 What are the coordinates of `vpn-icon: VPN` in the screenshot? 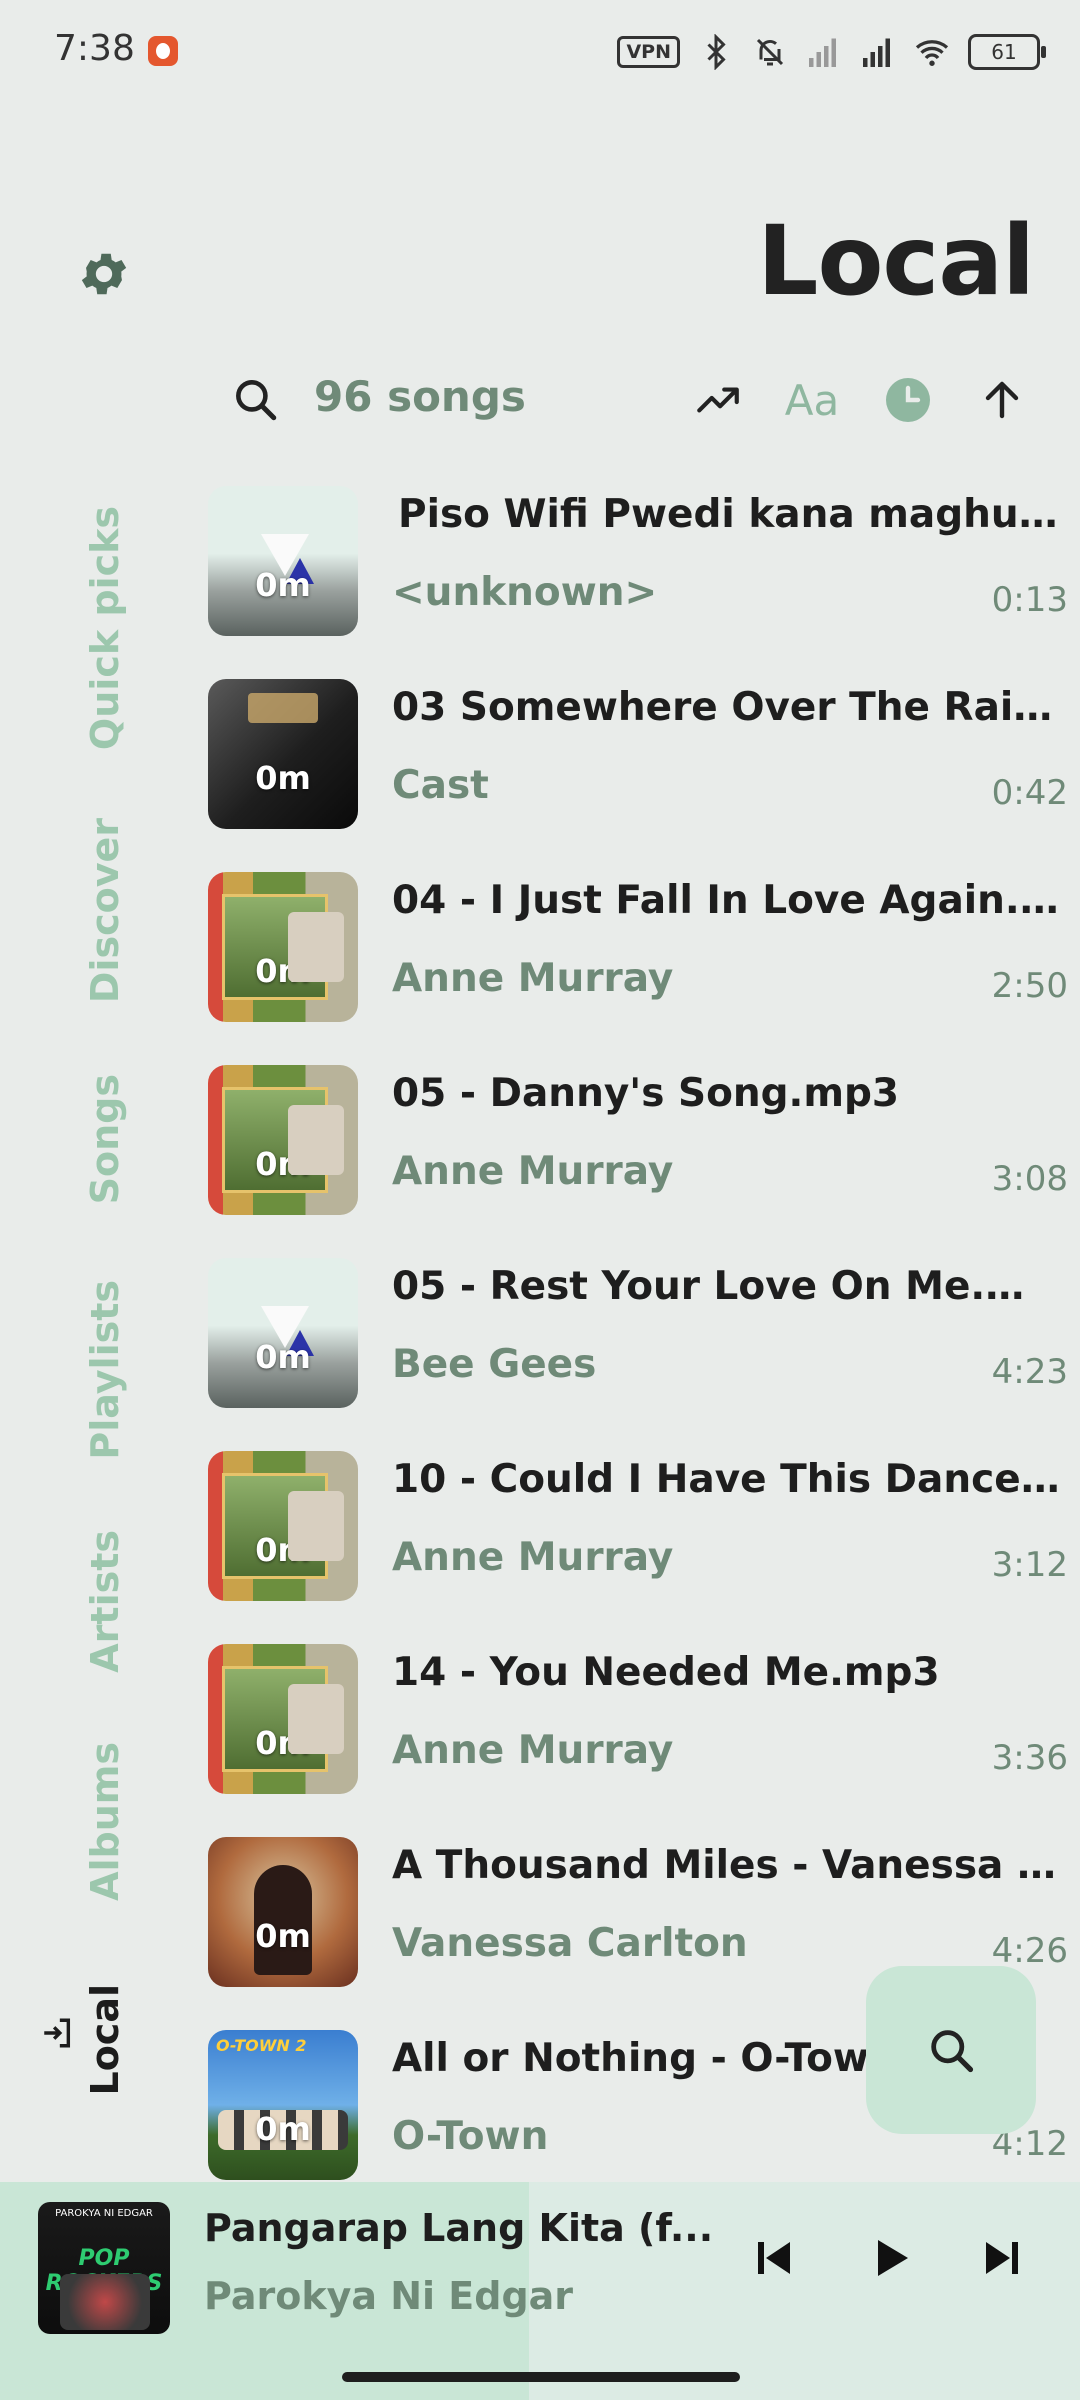 It's located at (648, 52).